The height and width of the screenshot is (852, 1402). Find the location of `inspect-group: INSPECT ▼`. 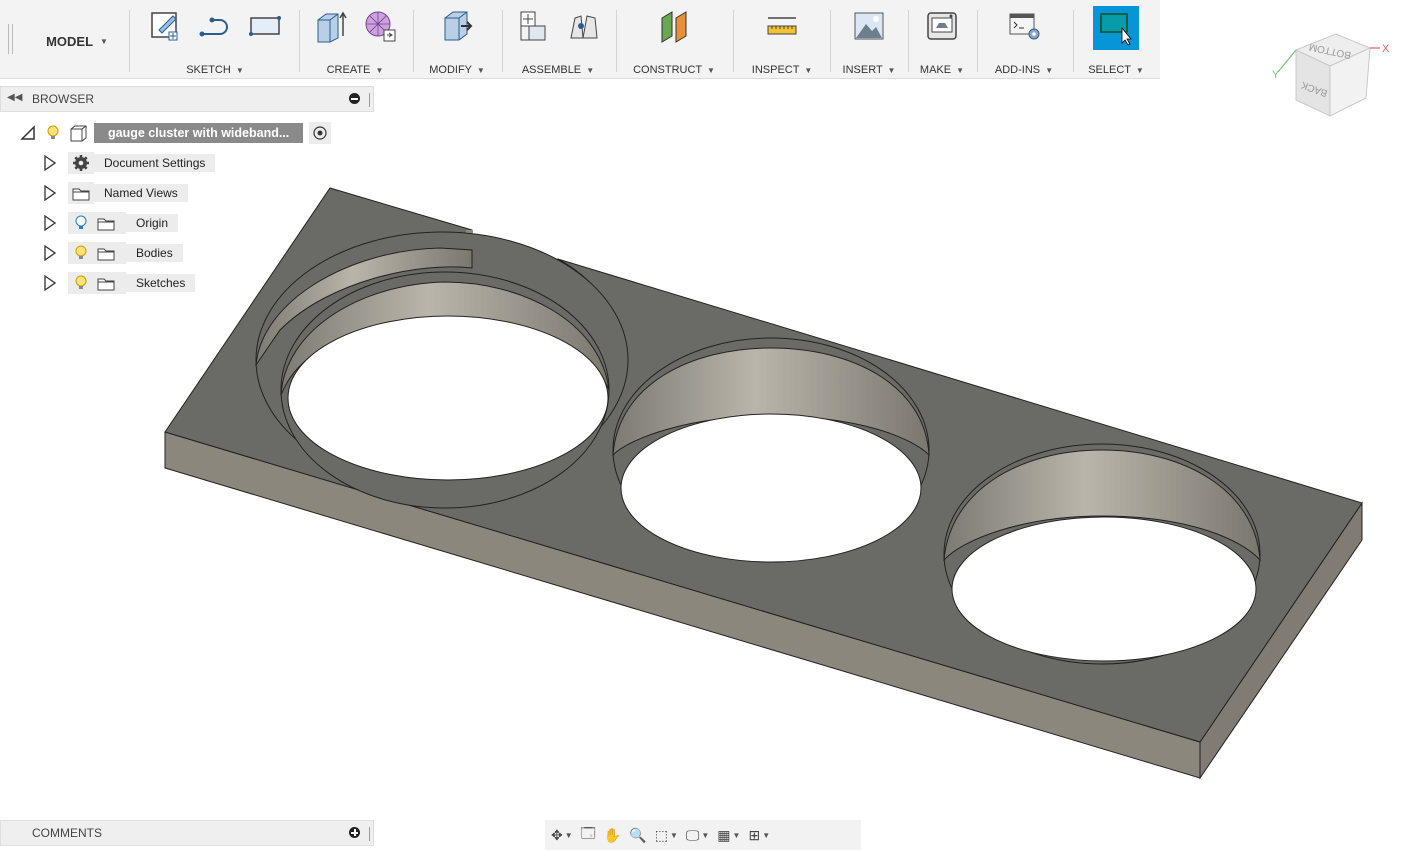

inspect-group: INSPECT ▼ is located at coordinates (782, 41).